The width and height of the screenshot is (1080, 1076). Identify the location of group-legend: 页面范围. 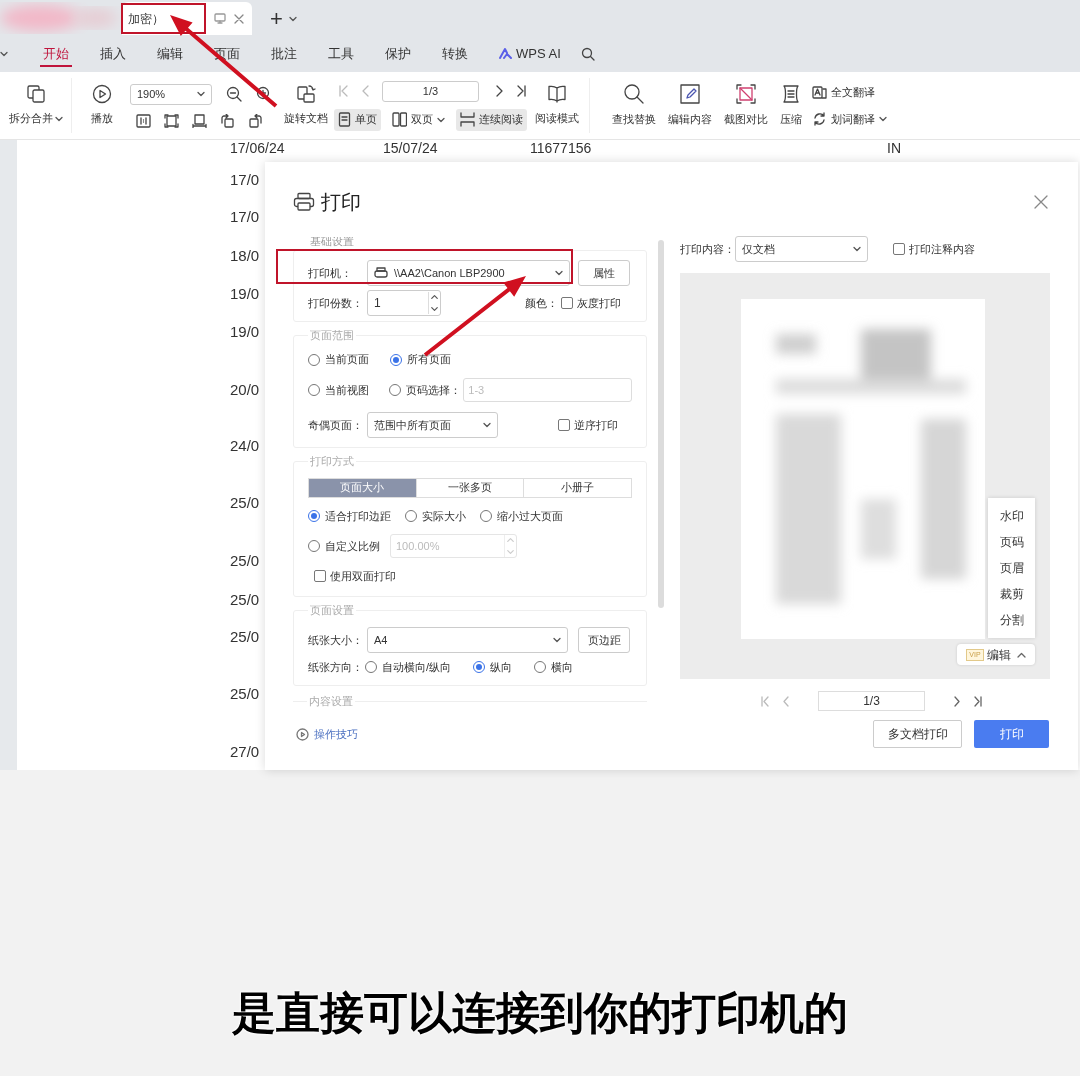
(332, 335).